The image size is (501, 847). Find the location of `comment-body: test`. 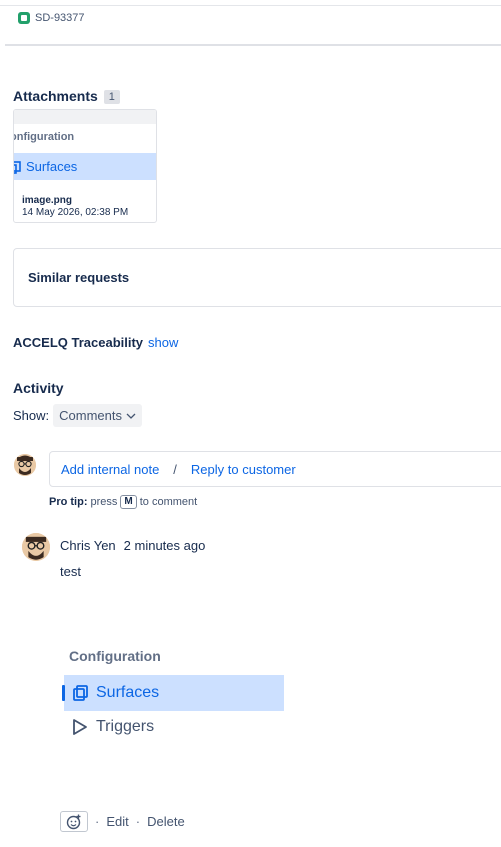

comment-body: test is located at coordinates (70, 571).